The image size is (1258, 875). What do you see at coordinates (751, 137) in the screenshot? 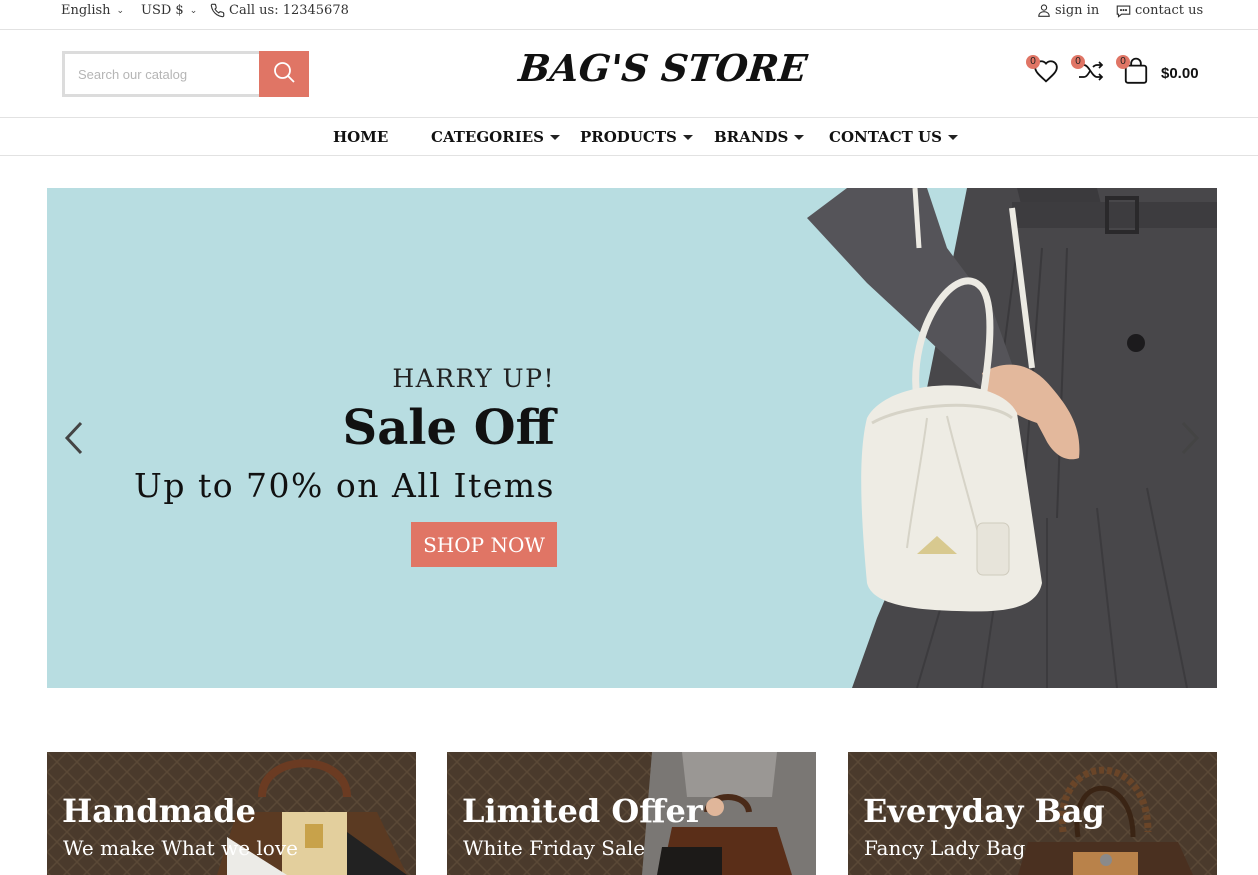
I see `nav-item-label: BRANDS` at bounding box center [751, 137].